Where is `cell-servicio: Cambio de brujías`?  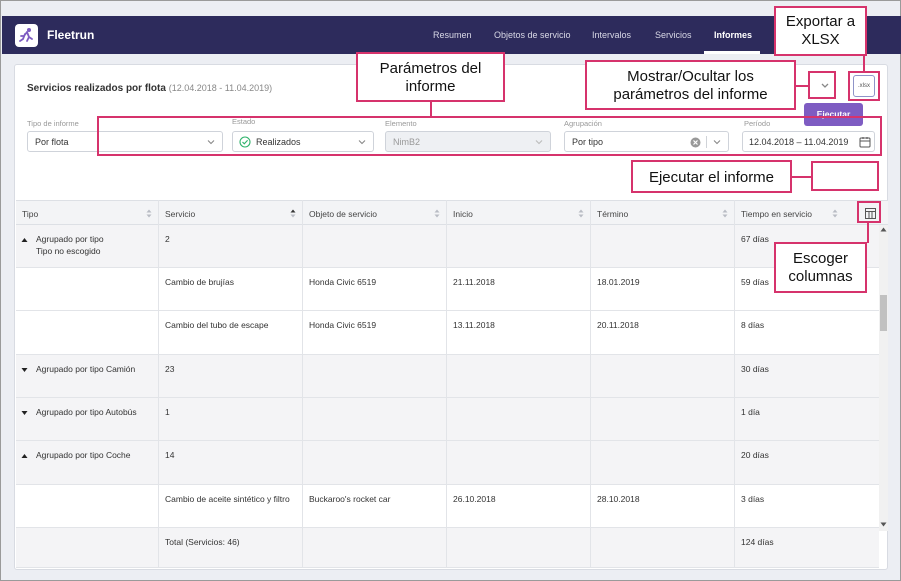 cell-servicio: Cambio de brujías is located at coordinates (199, 282).